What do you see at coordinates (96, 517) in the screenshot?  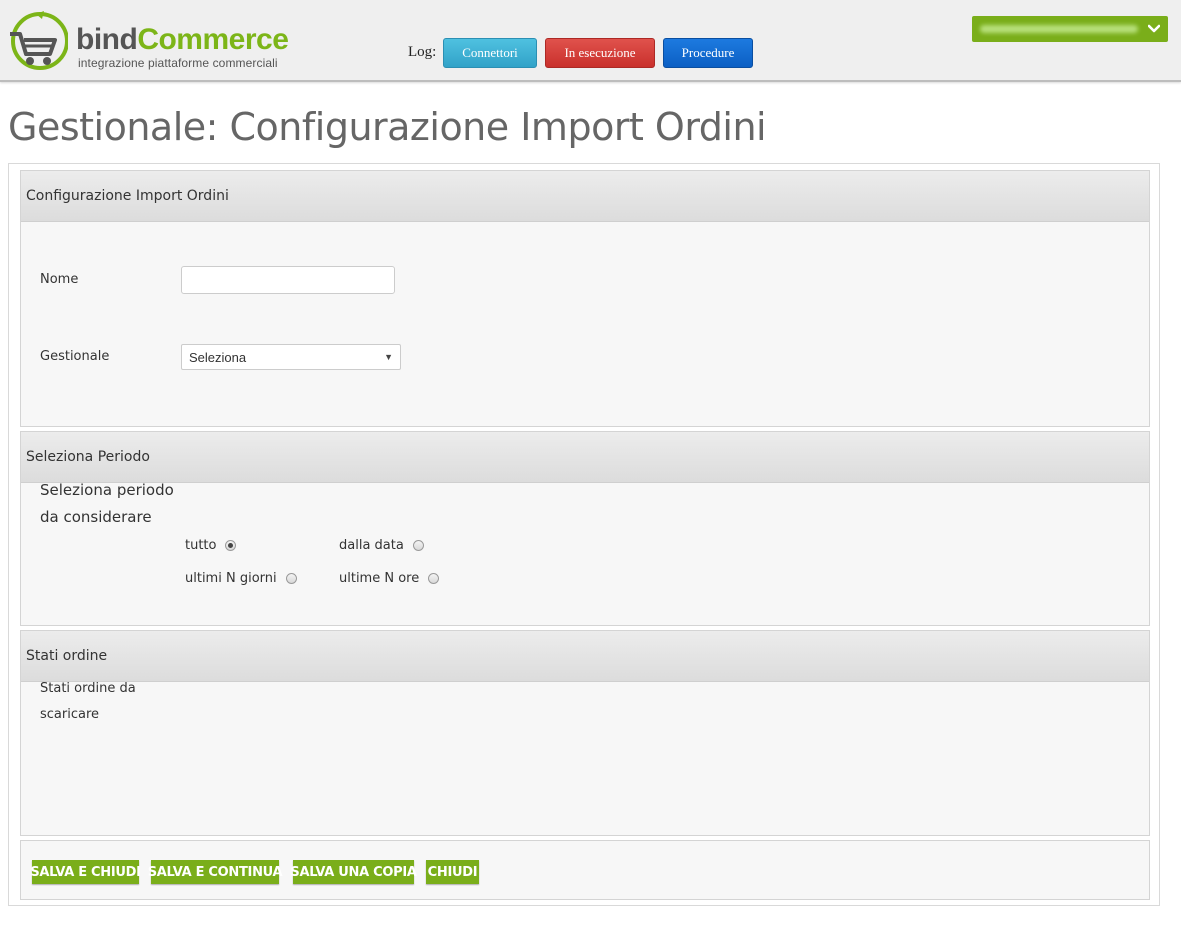 I see `periodo-label-line2: da considerare` at bounding box center [96, 517].